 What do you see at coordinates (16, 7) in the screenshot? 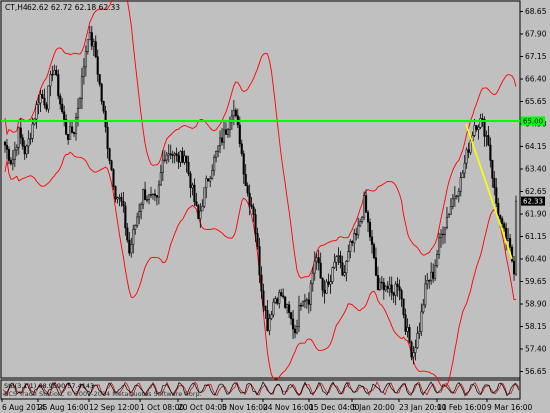
I see `symbol-label: CT,H4` at bounding box center [16, 7].